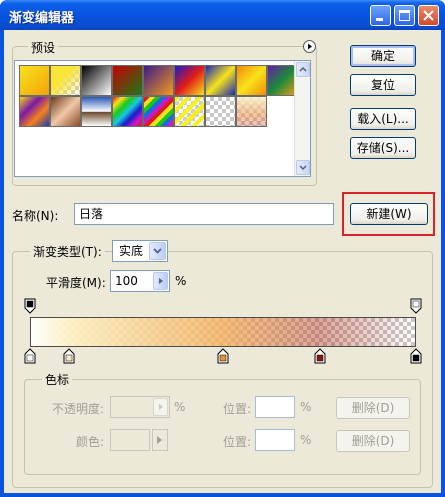 The width and height of the screenshot is (445, 497). I want to click on opacity-unit: %, so click(180, 407).